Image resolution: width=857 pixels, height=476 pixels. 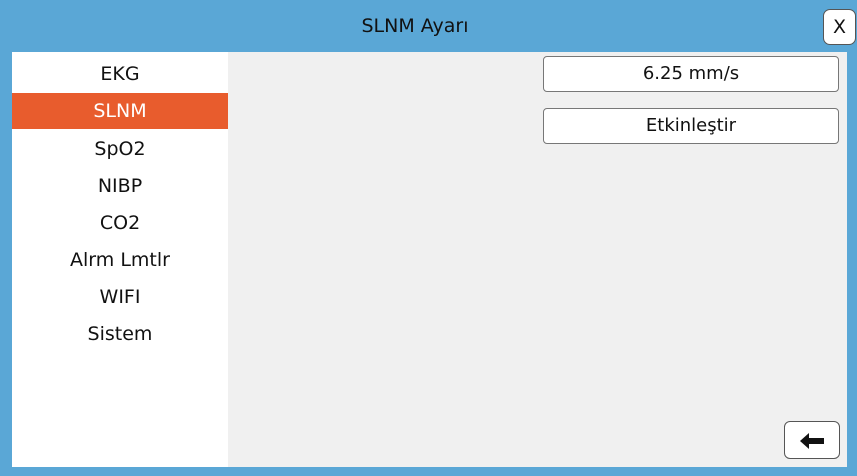 I want to click on auto-activate-select: Etkinleştir, so click(x=691, y=126).